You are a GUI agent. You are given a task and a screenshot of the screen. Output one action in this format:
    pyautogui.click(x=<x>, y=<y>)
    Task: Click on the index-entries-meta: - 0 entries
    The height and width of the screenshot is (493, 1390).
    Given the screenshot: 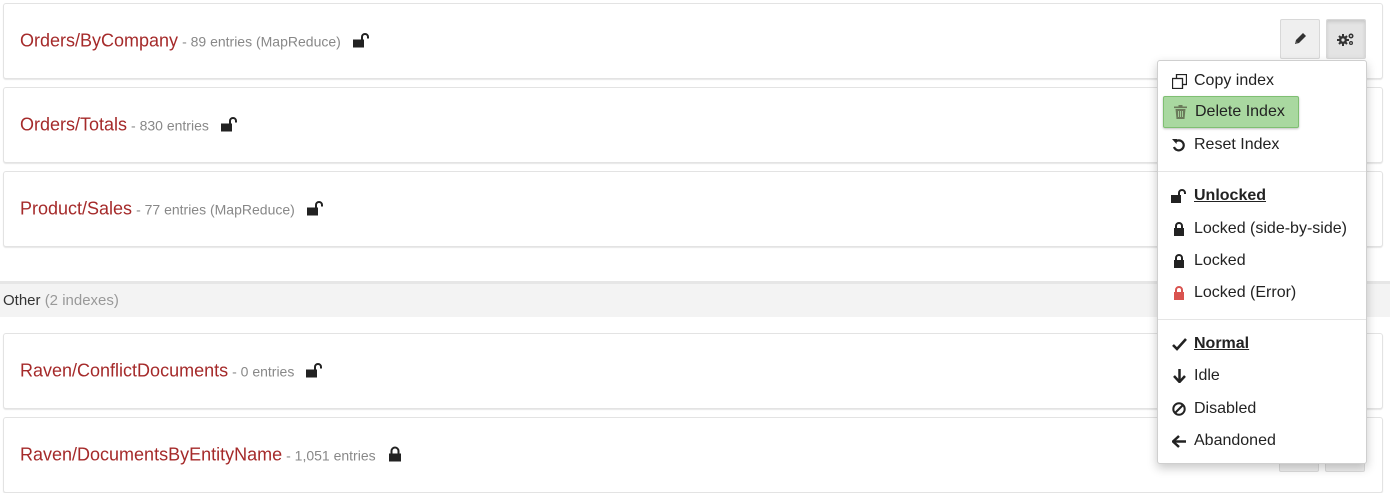 What is the action you would take?
    pyautogui.click(x=263, y=371)
    